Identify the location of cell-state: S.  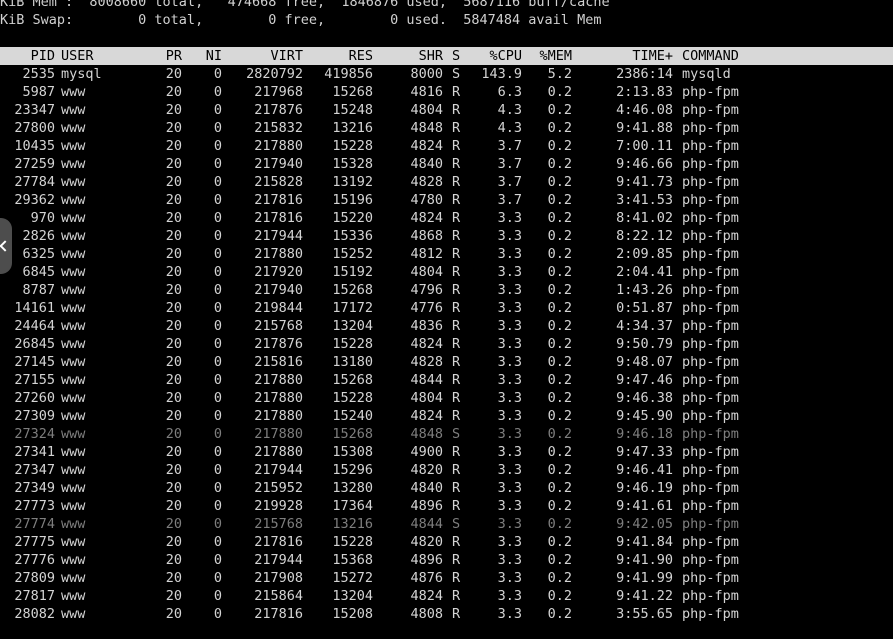
(456, 74).